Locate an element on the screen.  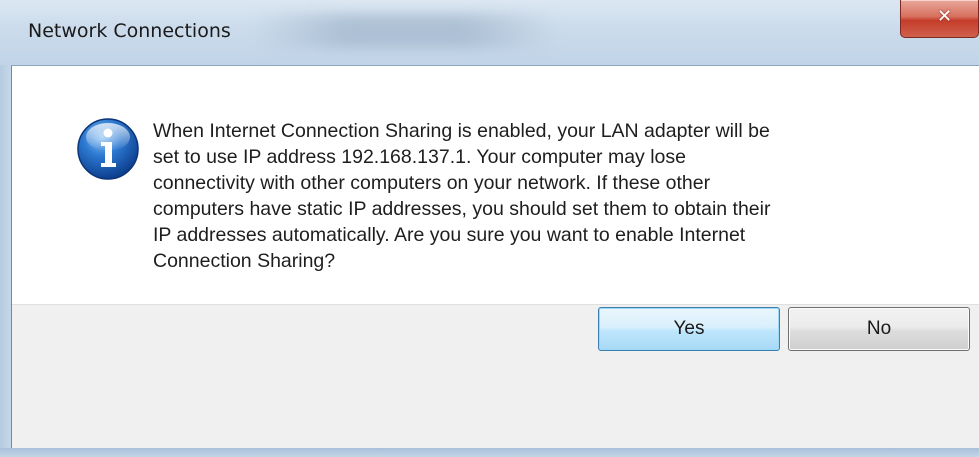
window-left-border is located at coordinates (5, 261).